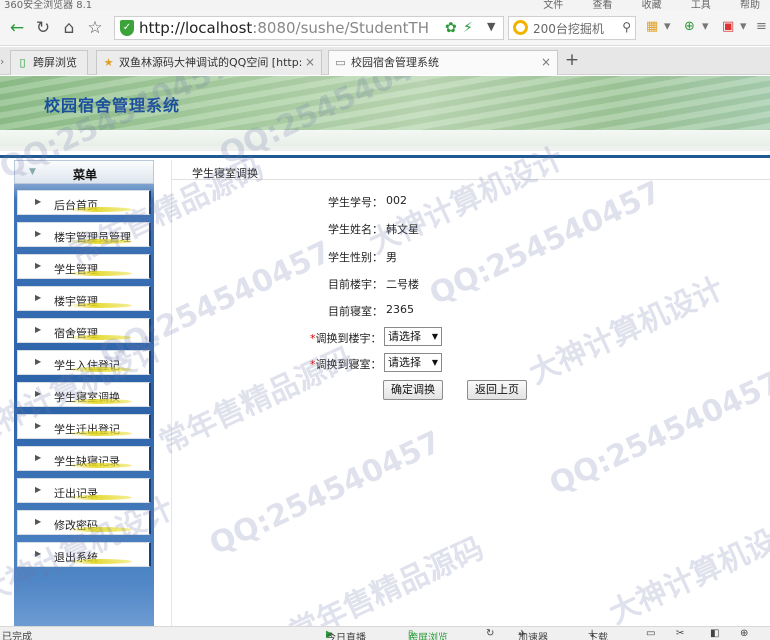 The width and height of the screenshot is (770, 640). I want to click on phone-icon: ▯, so click(22, 62).